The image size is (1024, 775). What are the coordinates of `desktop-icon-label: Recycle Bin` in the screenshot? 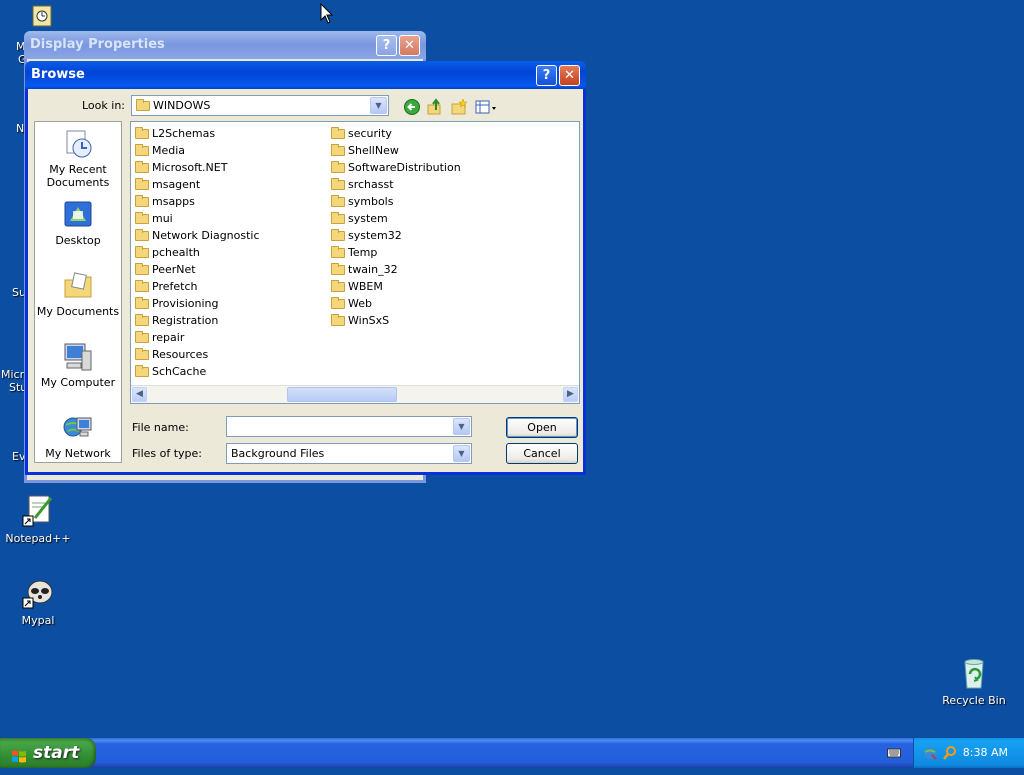 It's located at (974, 700).